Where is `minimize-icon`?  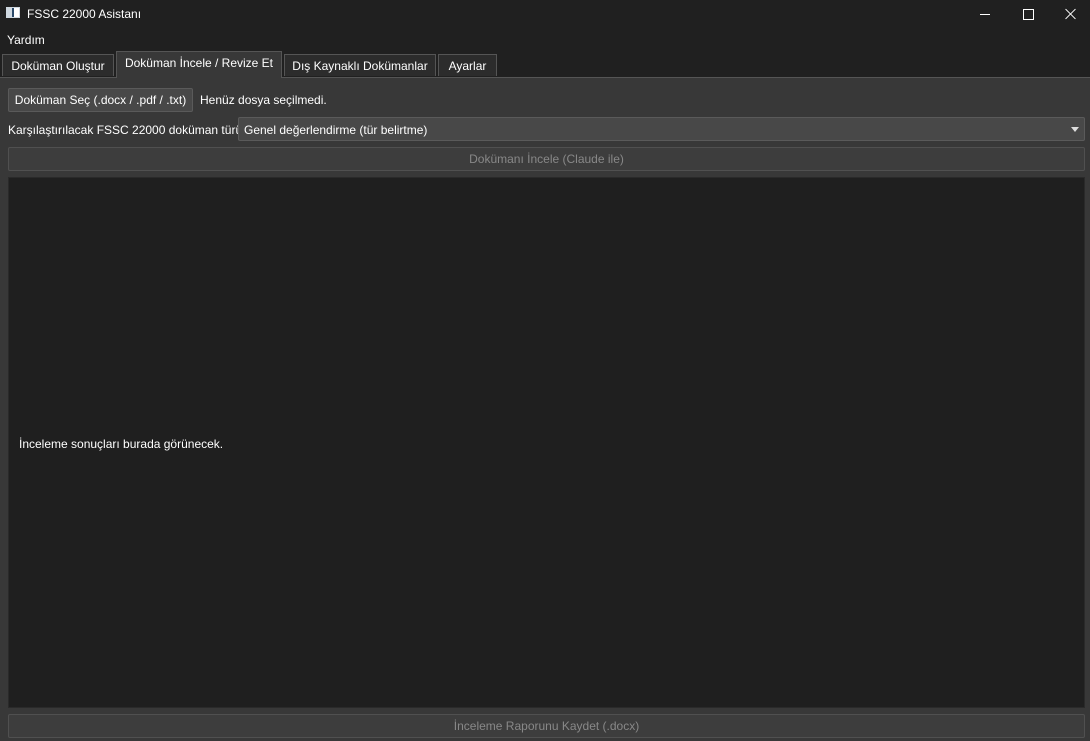 minimize-icon is located at coordinates (985, 14).